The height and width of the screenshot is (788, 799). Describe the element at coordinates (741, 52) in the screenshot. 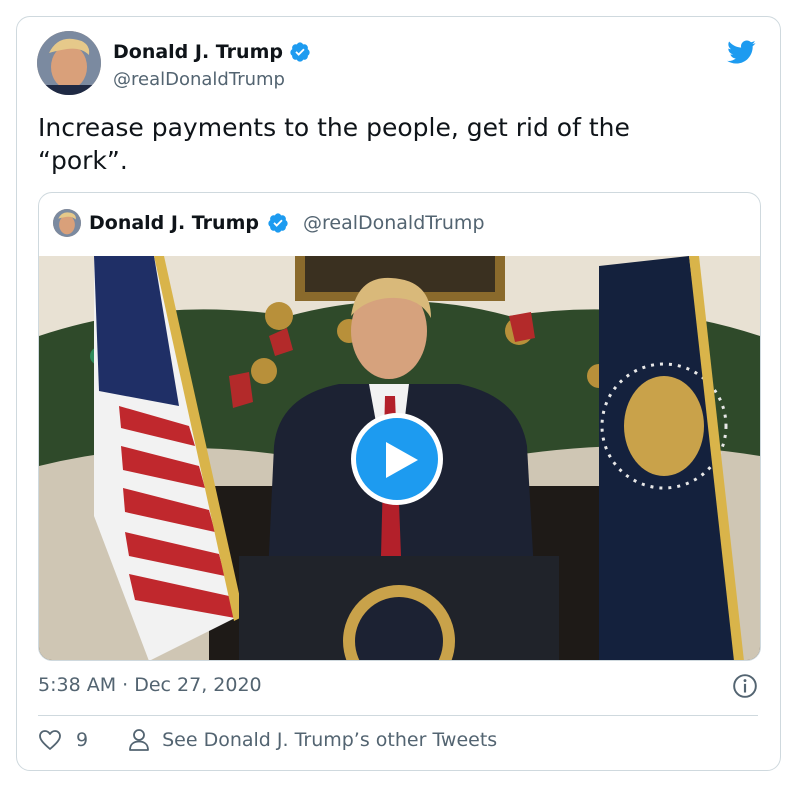

I see `twitter-bird-icon` at that location.